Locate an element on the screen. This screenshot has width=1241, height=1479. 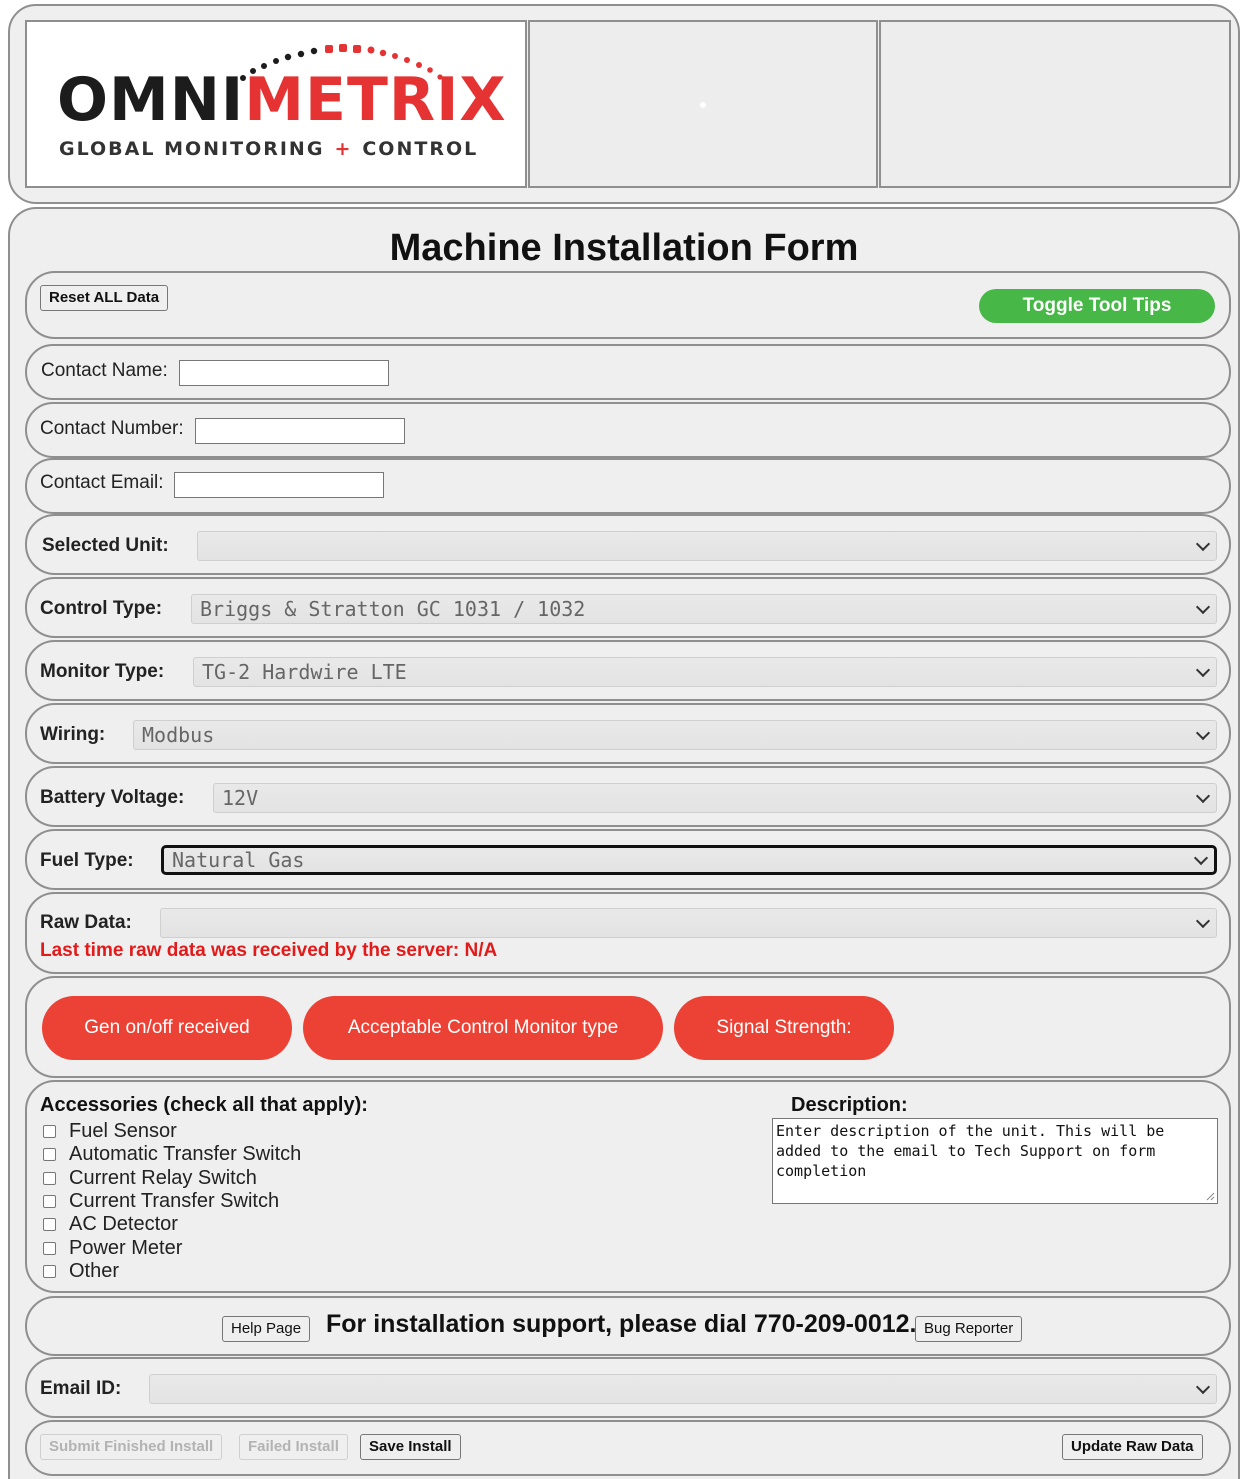
logo-tagline: GLOBAL MONITORING + CONTROL is located at coordinates (268, 149).